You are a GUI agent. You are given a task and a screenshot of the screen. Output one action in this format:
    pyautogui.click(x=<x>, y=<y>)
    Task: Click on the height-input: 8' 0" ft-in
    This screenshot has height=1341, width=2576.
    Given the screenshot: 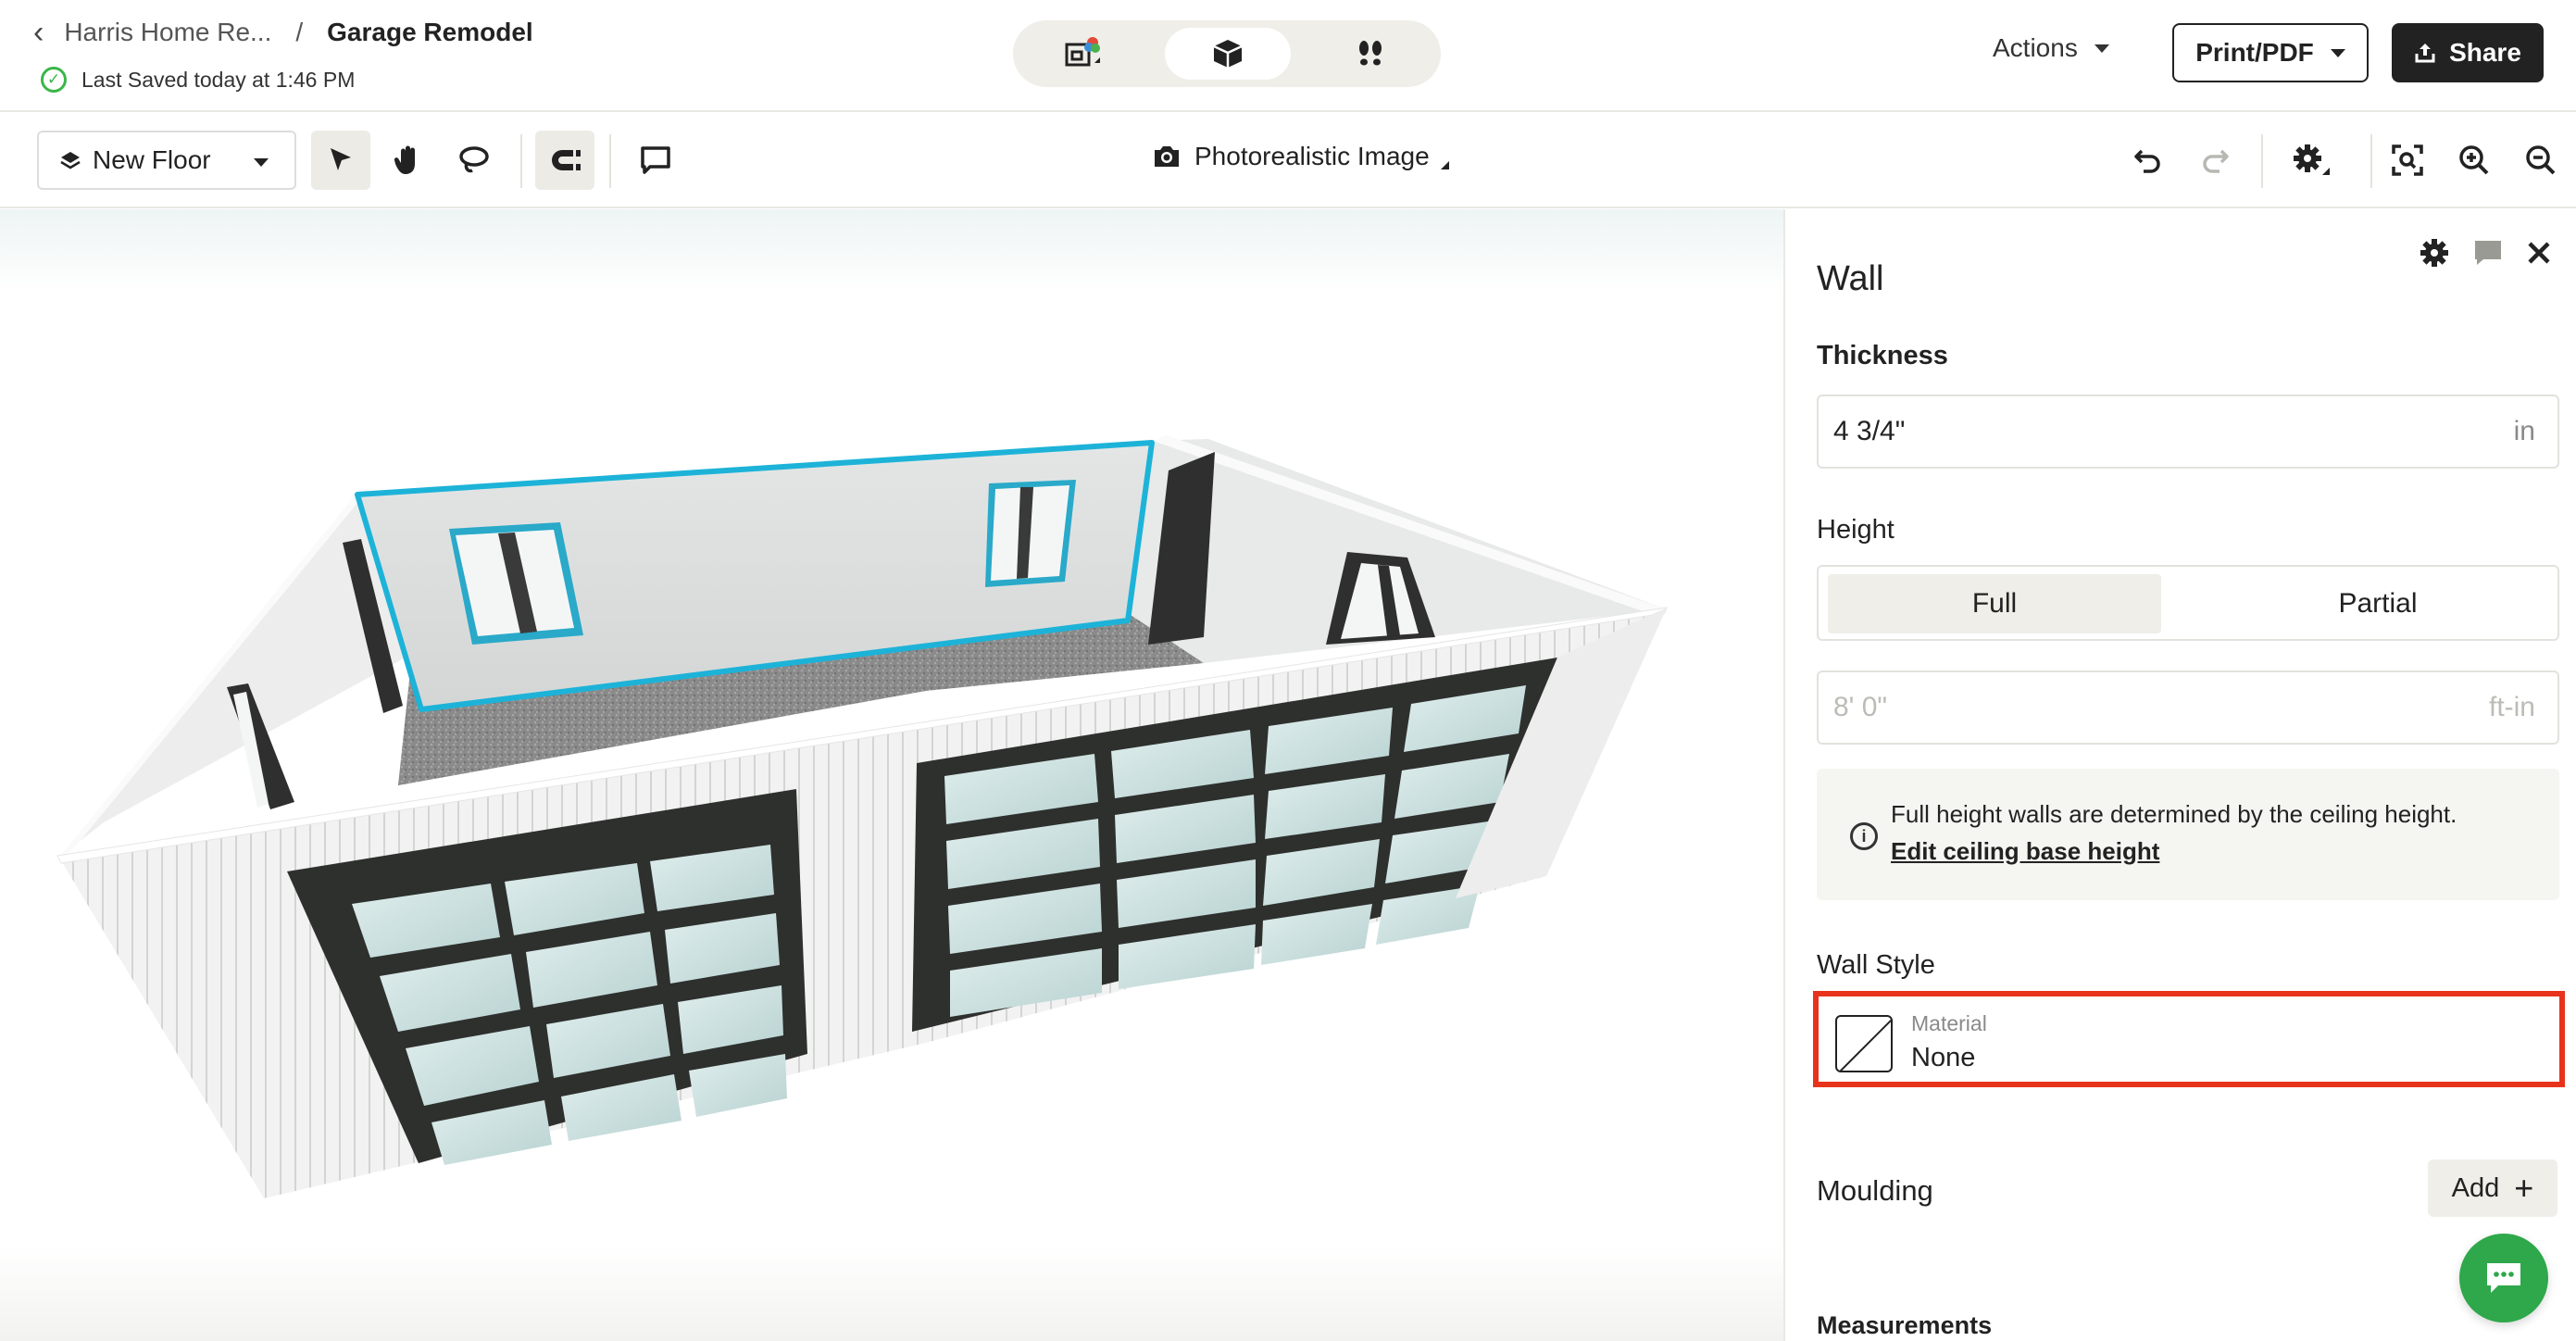 What is the action you would take?
    pyautogui.click(x=2188, y=707)
    